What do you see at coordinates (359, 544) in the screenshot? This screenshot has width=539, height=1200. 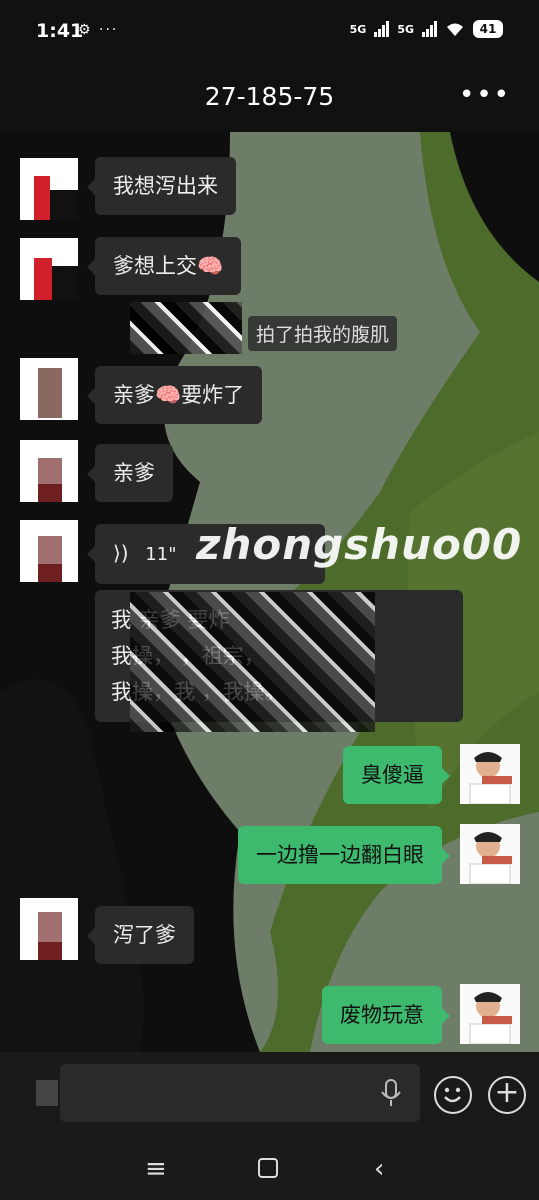 I see `watermark-text: zhongshuo00` at bounding box center [359, 544].